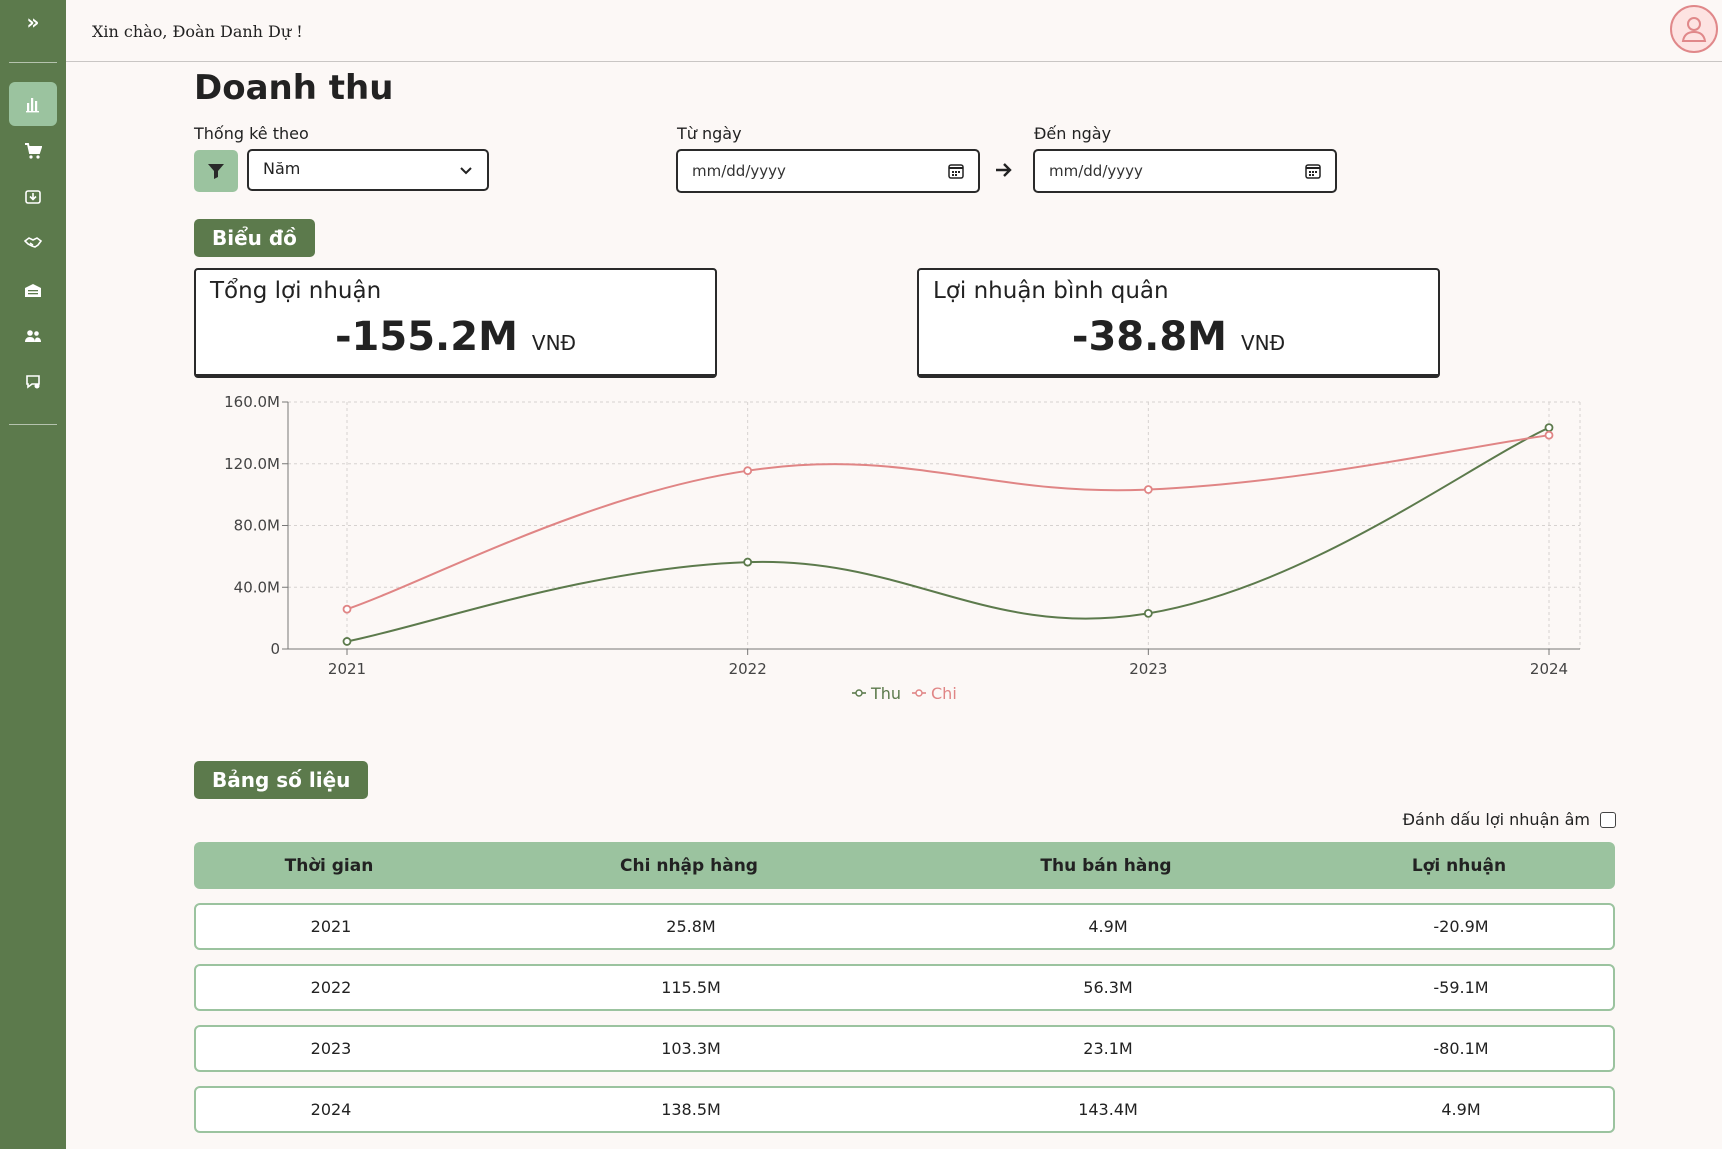  What do you see at coordinates (1461, 1048) in the screenshot?
I see `cell-profit: -80.1M` at bounding box center [1461, 1048].